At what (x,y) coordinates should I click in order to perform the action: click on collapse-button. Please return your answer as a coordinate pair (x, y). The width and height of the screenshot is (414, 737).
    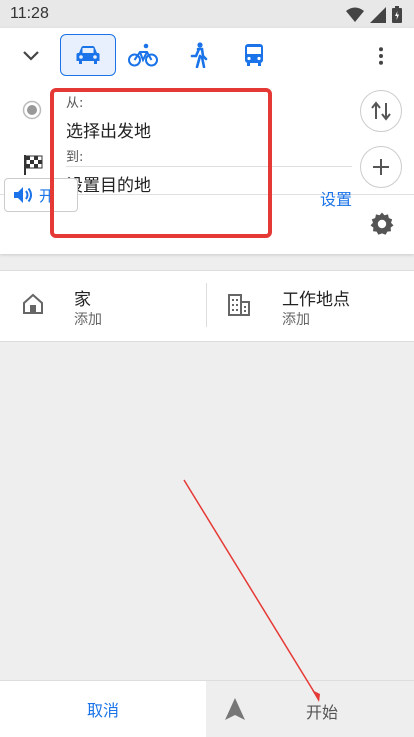
    Looking at the image, I should click on (31, 56).